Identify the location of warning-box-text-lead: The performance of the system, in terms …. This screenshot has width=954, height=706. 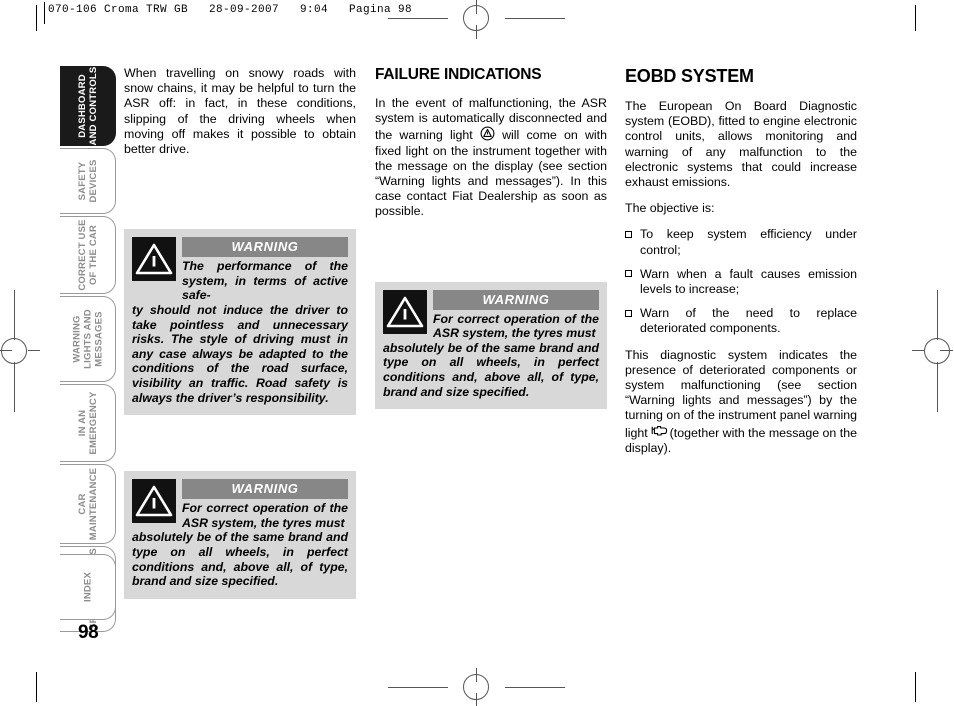
(265, 281).